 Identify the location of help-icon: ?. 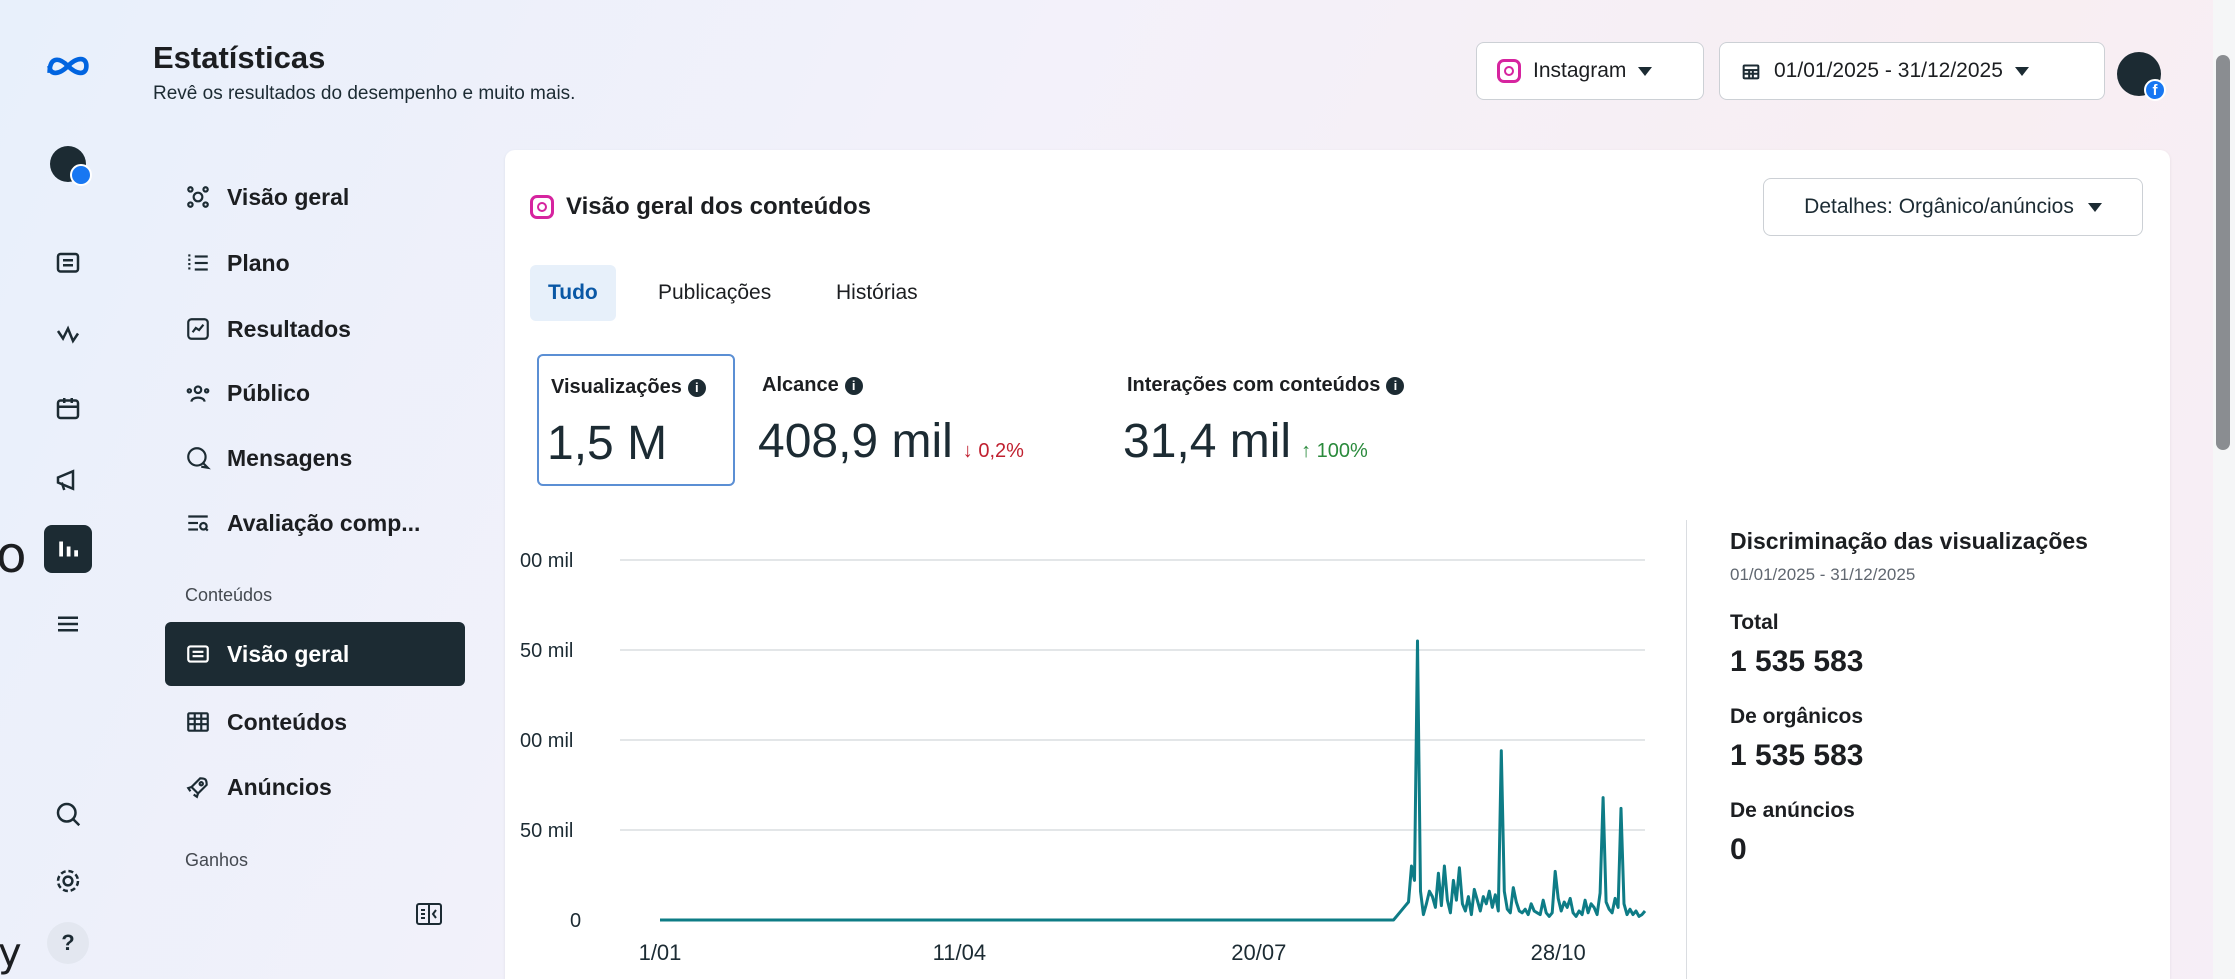
(68, 943).